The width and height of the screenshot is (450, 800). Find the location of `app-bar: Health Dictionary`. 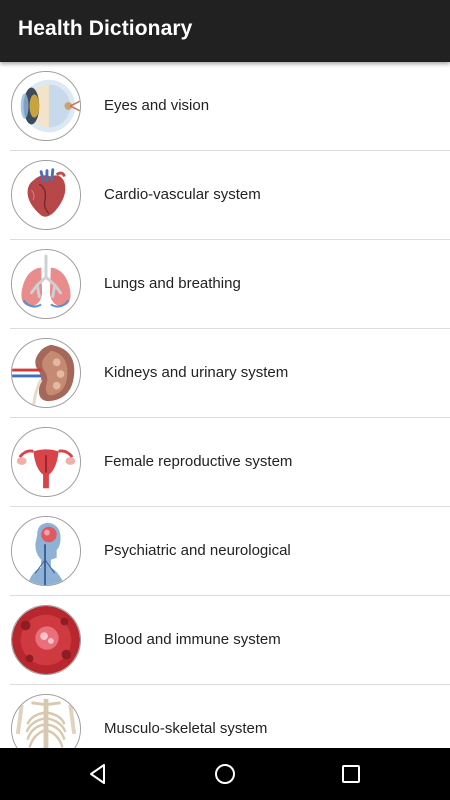

app-bar: Health Dictionary is located at coordinates (225, 31).